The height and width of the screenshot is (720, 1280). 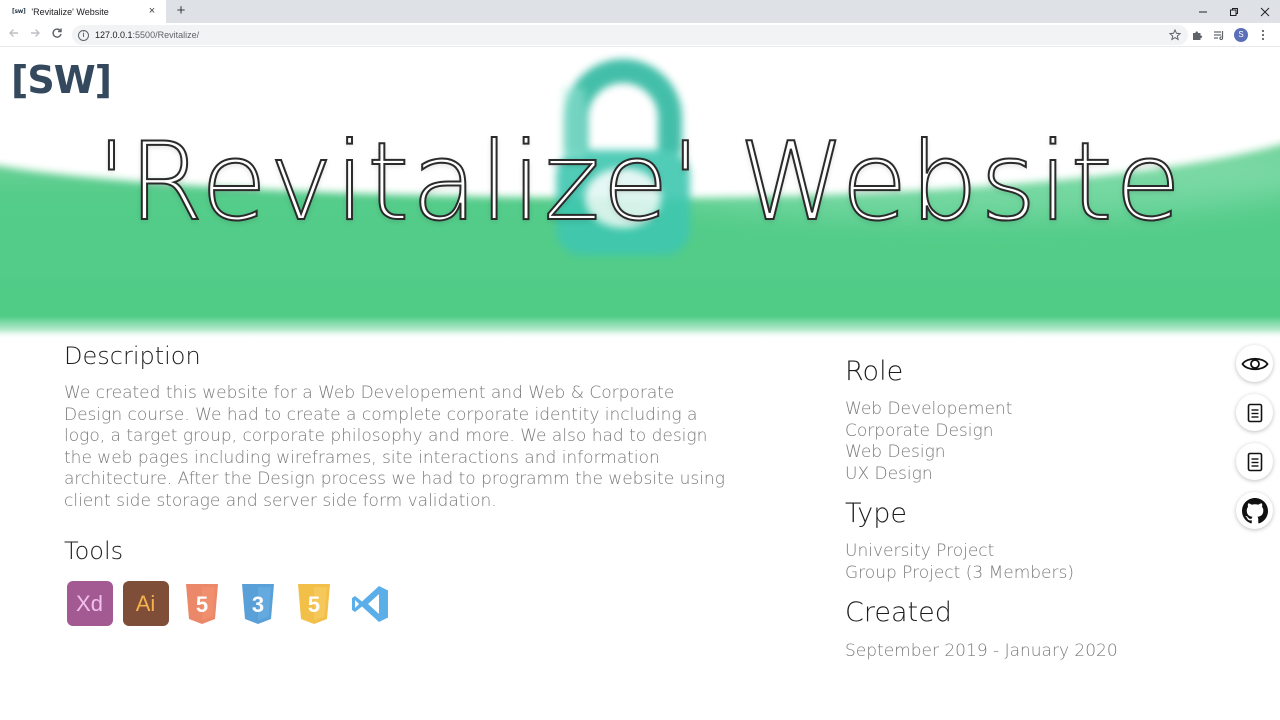 I want to click on arrow-right-icon, so click(x=35, y=33).